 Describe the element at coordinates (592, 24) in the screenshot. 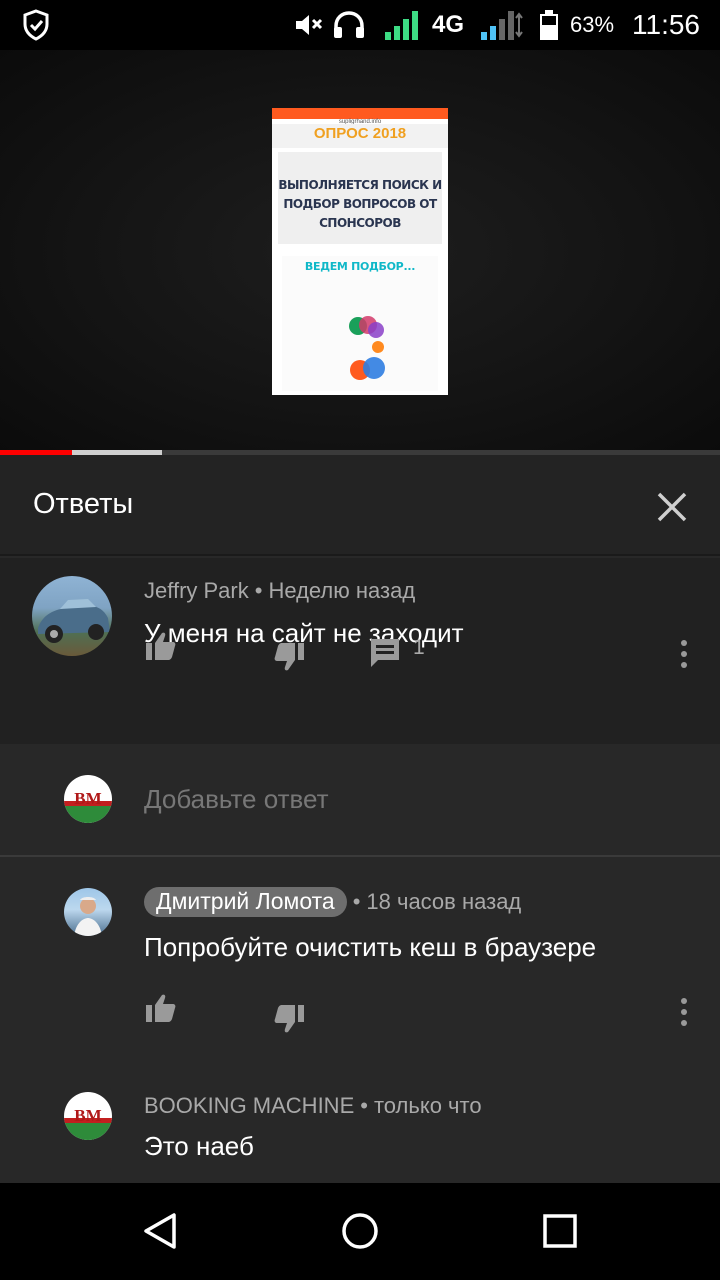

I see `battery-percent: 63%` at that location.